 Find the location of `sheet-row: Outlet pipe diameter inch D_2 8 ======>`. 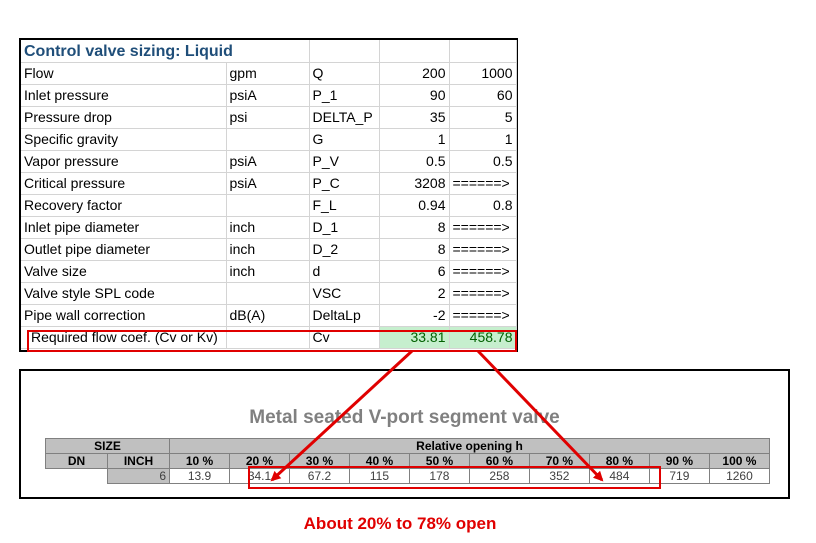

sheet-row: Outlet pipe diameter inch D_2 8 ======> is located at coordinates (269, 249).